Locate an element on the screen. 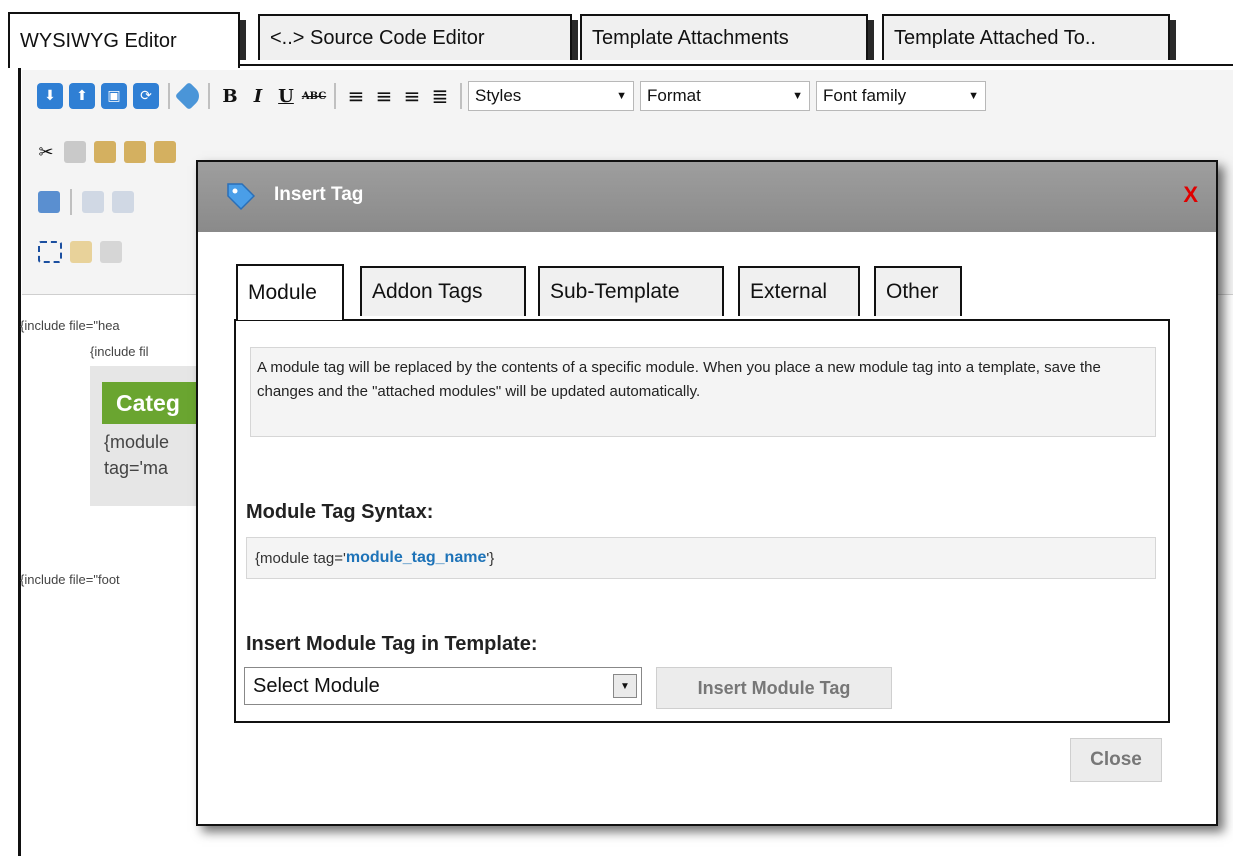  insert-module-tag-button: Insert Module Tag is located at coordinates (774, 688).